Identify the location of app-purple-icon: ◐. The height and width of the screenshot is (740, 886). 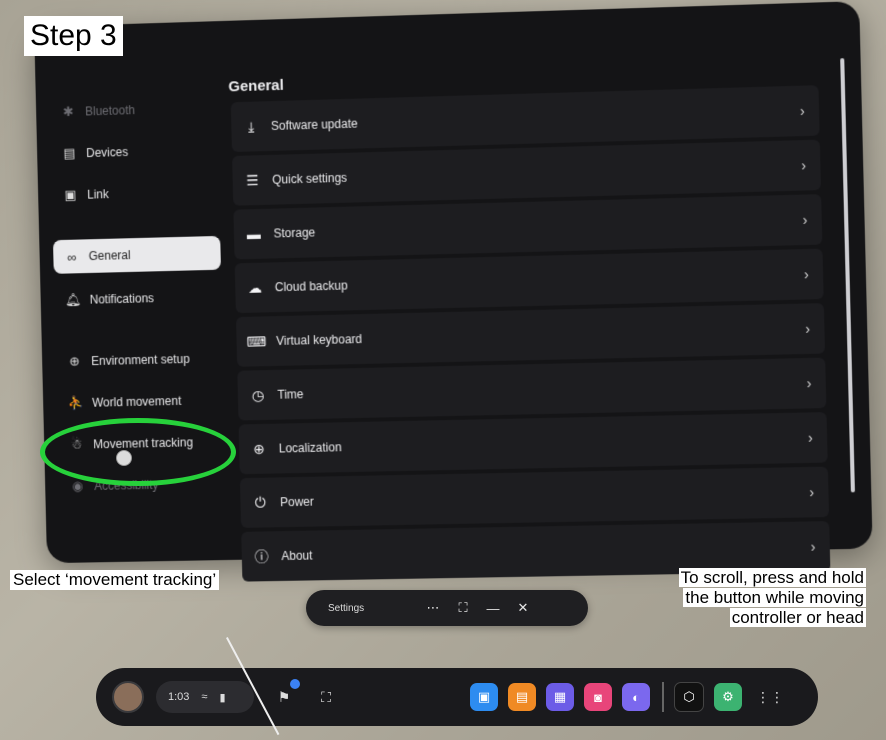
(636, 697).